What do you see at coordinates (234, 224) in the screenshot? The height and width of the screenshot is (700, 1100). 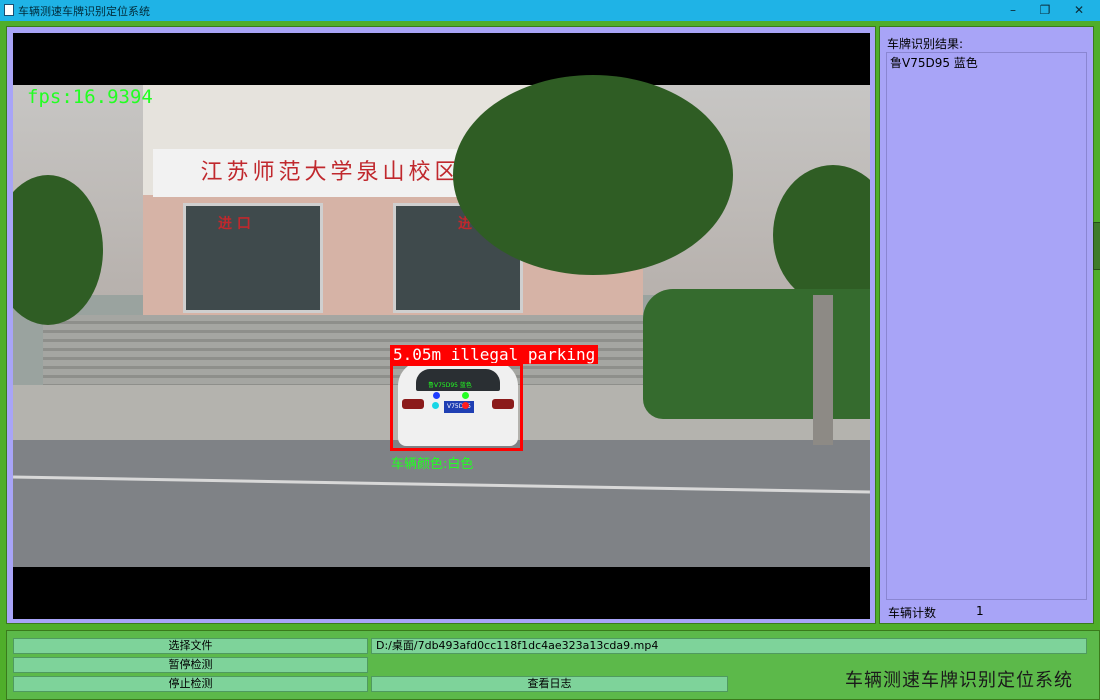 I see `entrance-label-left: 进 口` at bounding box center [234, 224].